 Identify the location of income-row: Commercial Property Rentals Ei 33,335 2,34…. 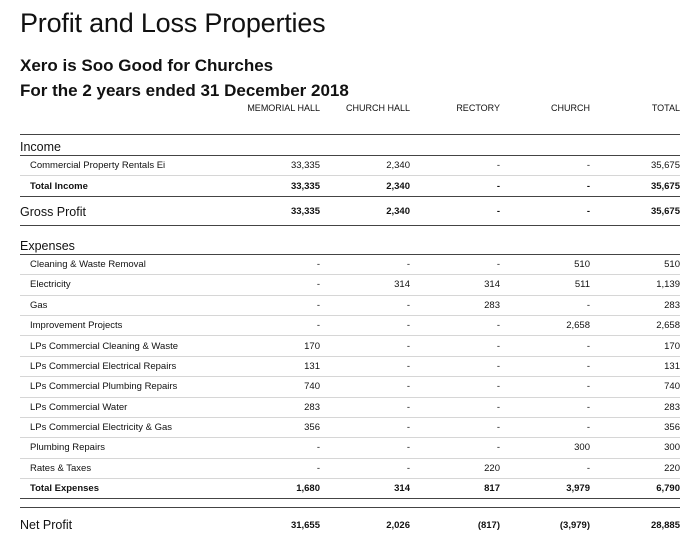
(350, 166).